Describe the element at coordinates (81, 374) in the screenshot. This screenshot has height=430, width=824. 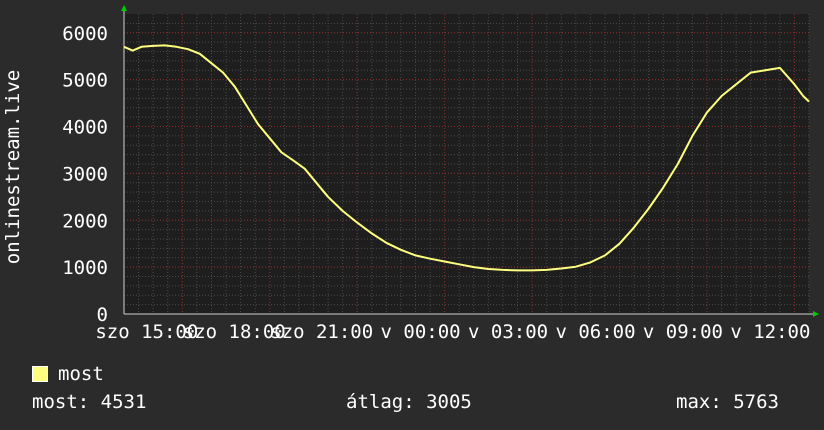
I see `legend-label: most` at that location.